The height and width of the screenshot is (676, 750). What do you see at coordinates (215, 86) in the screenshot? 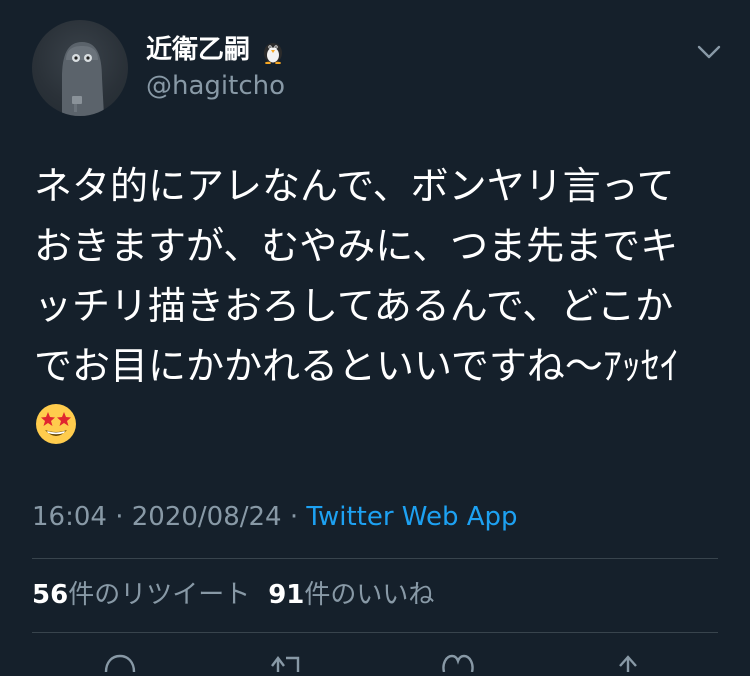
I see `author-handle: @hagitcho` at bounding box center [215, 86].